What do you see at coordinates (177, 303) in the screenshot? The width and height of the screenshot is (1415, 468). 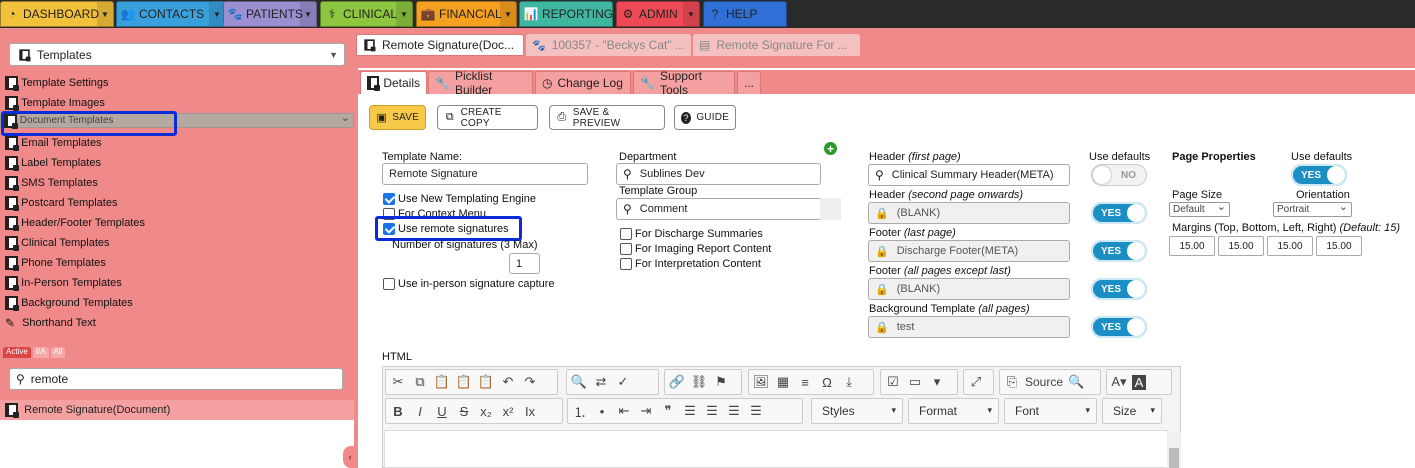 I see `sidebar-item-background-templates: Background Templates` at bounding box center [177, 303].